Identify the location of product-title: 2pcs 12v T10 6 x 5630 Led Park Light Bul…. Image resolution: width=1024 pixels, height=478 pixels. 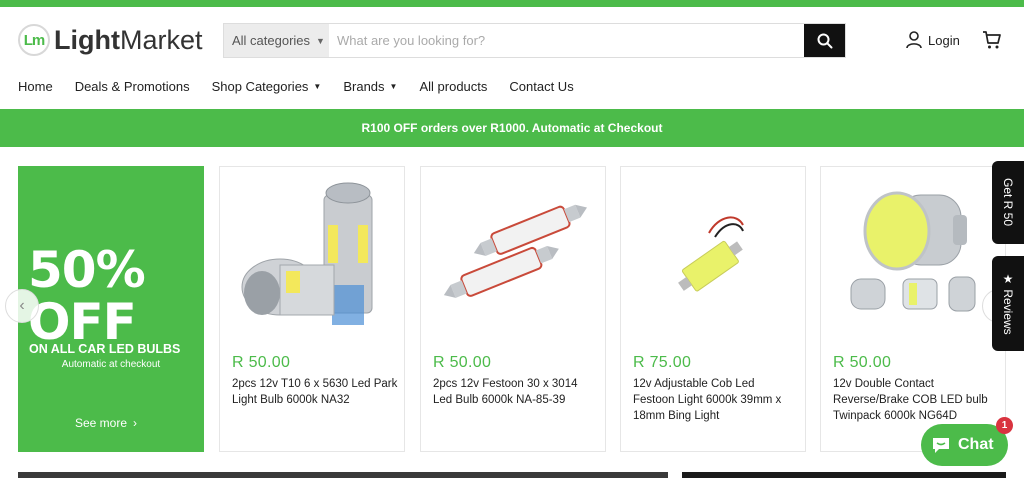
(315, 392).